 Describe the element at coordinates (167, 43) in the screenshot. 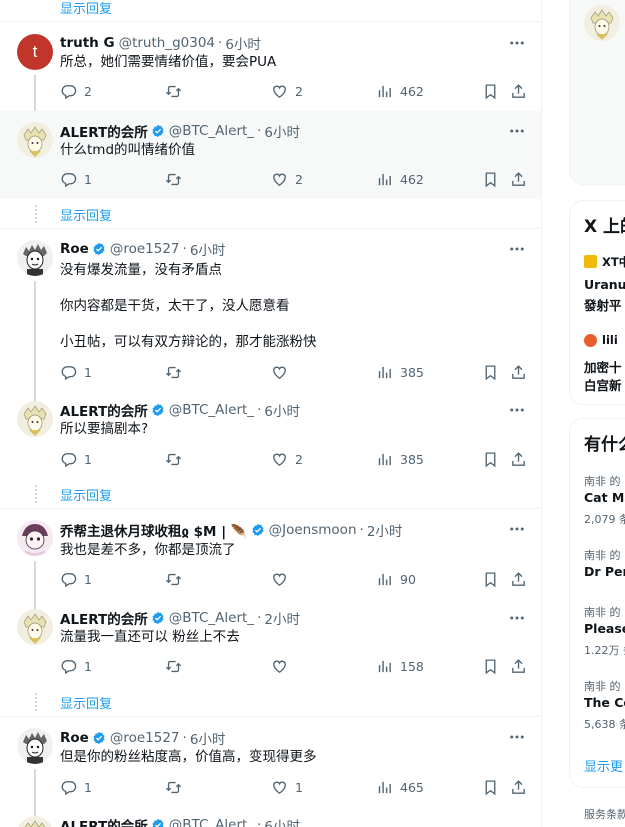

I see `author-handle: @truth_g0304` at that location.